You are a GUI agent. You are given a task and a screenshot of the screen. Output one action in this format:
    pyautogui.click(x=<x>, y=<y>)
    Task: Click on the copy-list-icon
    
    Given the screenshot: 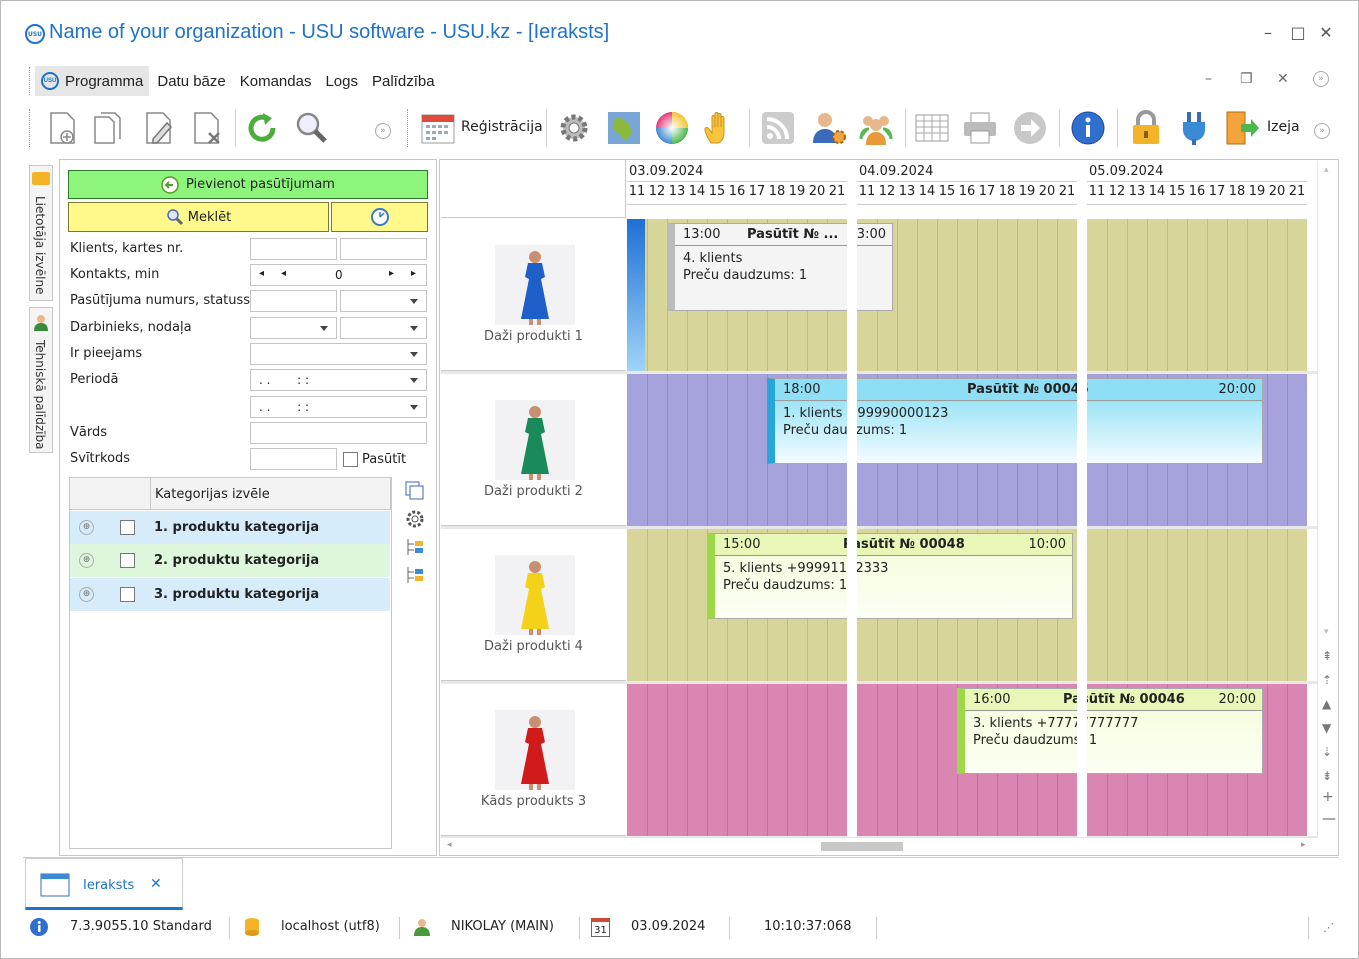 What is the action you would take?
    pyautogui.click(x=415, y=491)
    